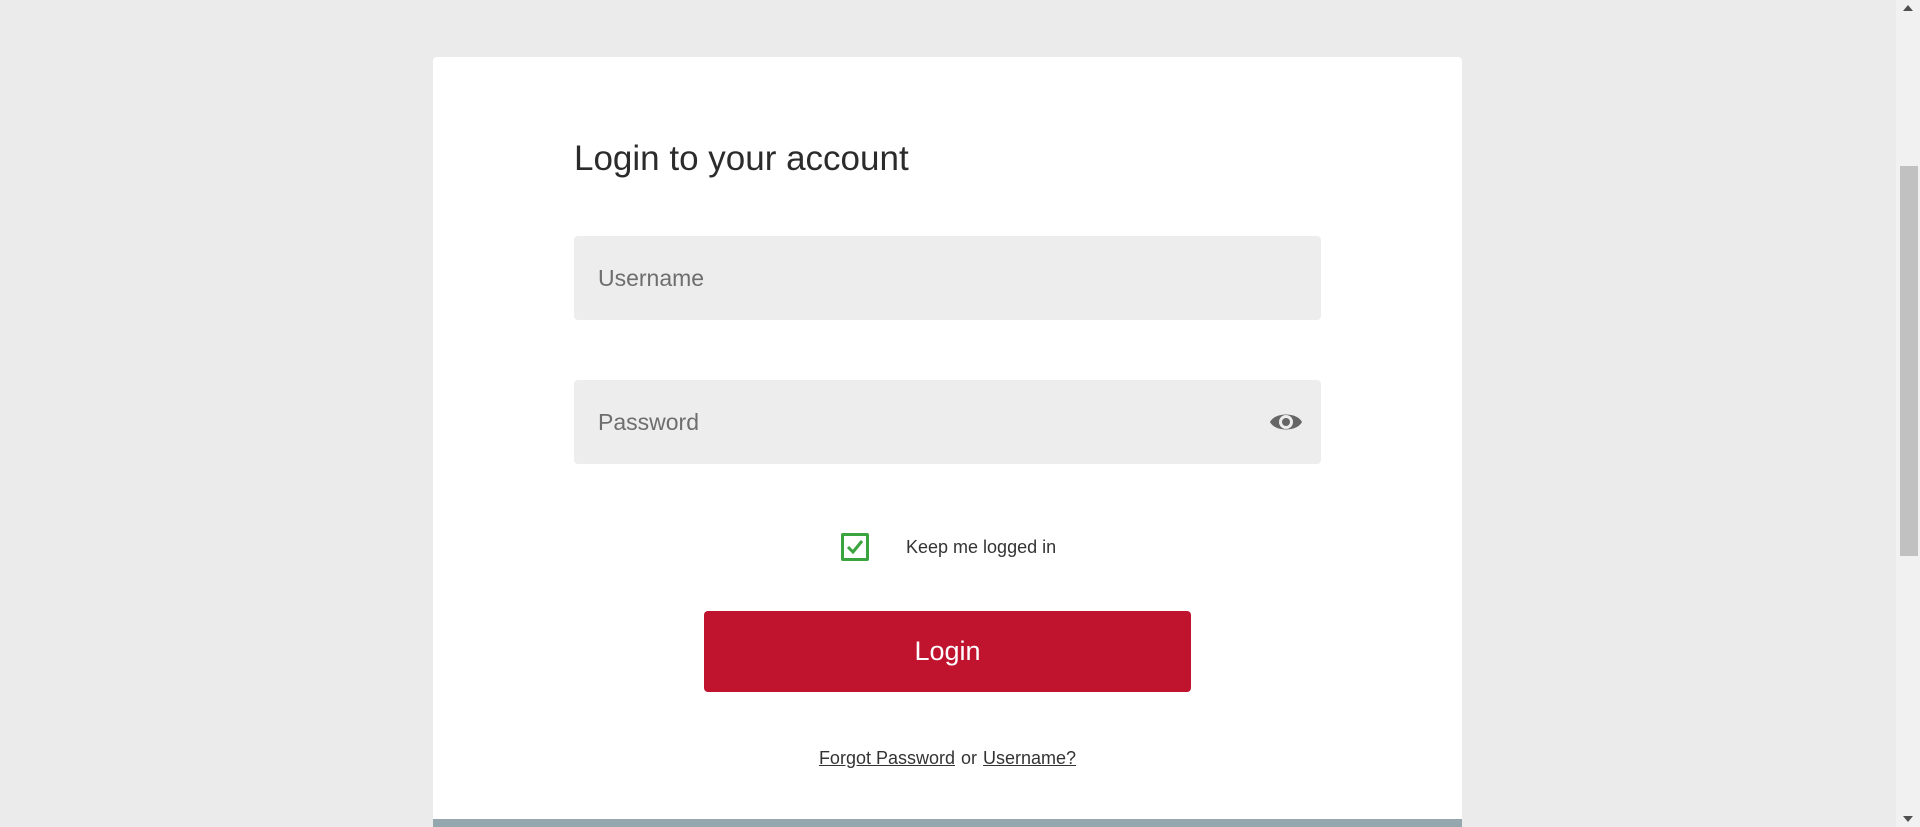  I want to click on scrollbar, so click(1908, 413).